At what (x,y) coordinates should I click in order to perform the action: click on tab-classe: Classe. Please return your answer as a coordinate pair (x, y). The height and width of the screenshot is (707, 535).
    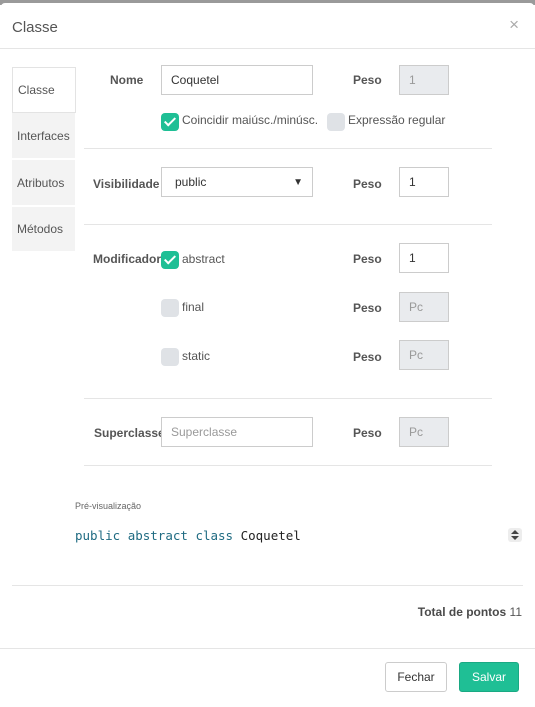
    Looking at the image, I should click on (43, 90).